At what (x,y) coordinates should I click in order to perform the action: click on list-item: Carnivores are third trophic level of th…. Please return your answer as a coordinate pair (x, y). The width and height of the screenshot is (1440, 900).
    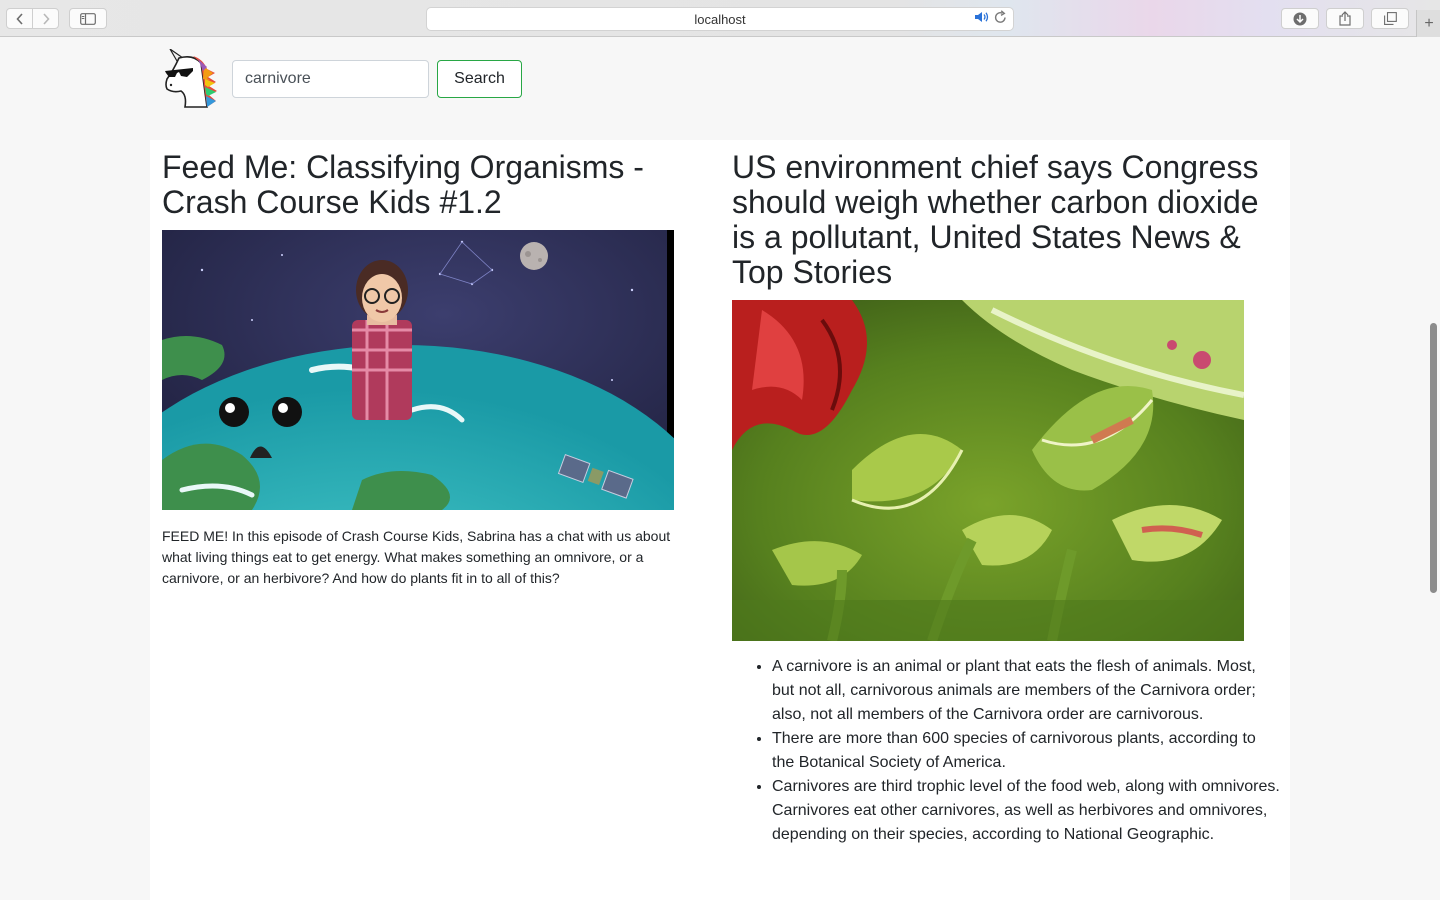
    Looking at the image, I should click on (1026, 811).